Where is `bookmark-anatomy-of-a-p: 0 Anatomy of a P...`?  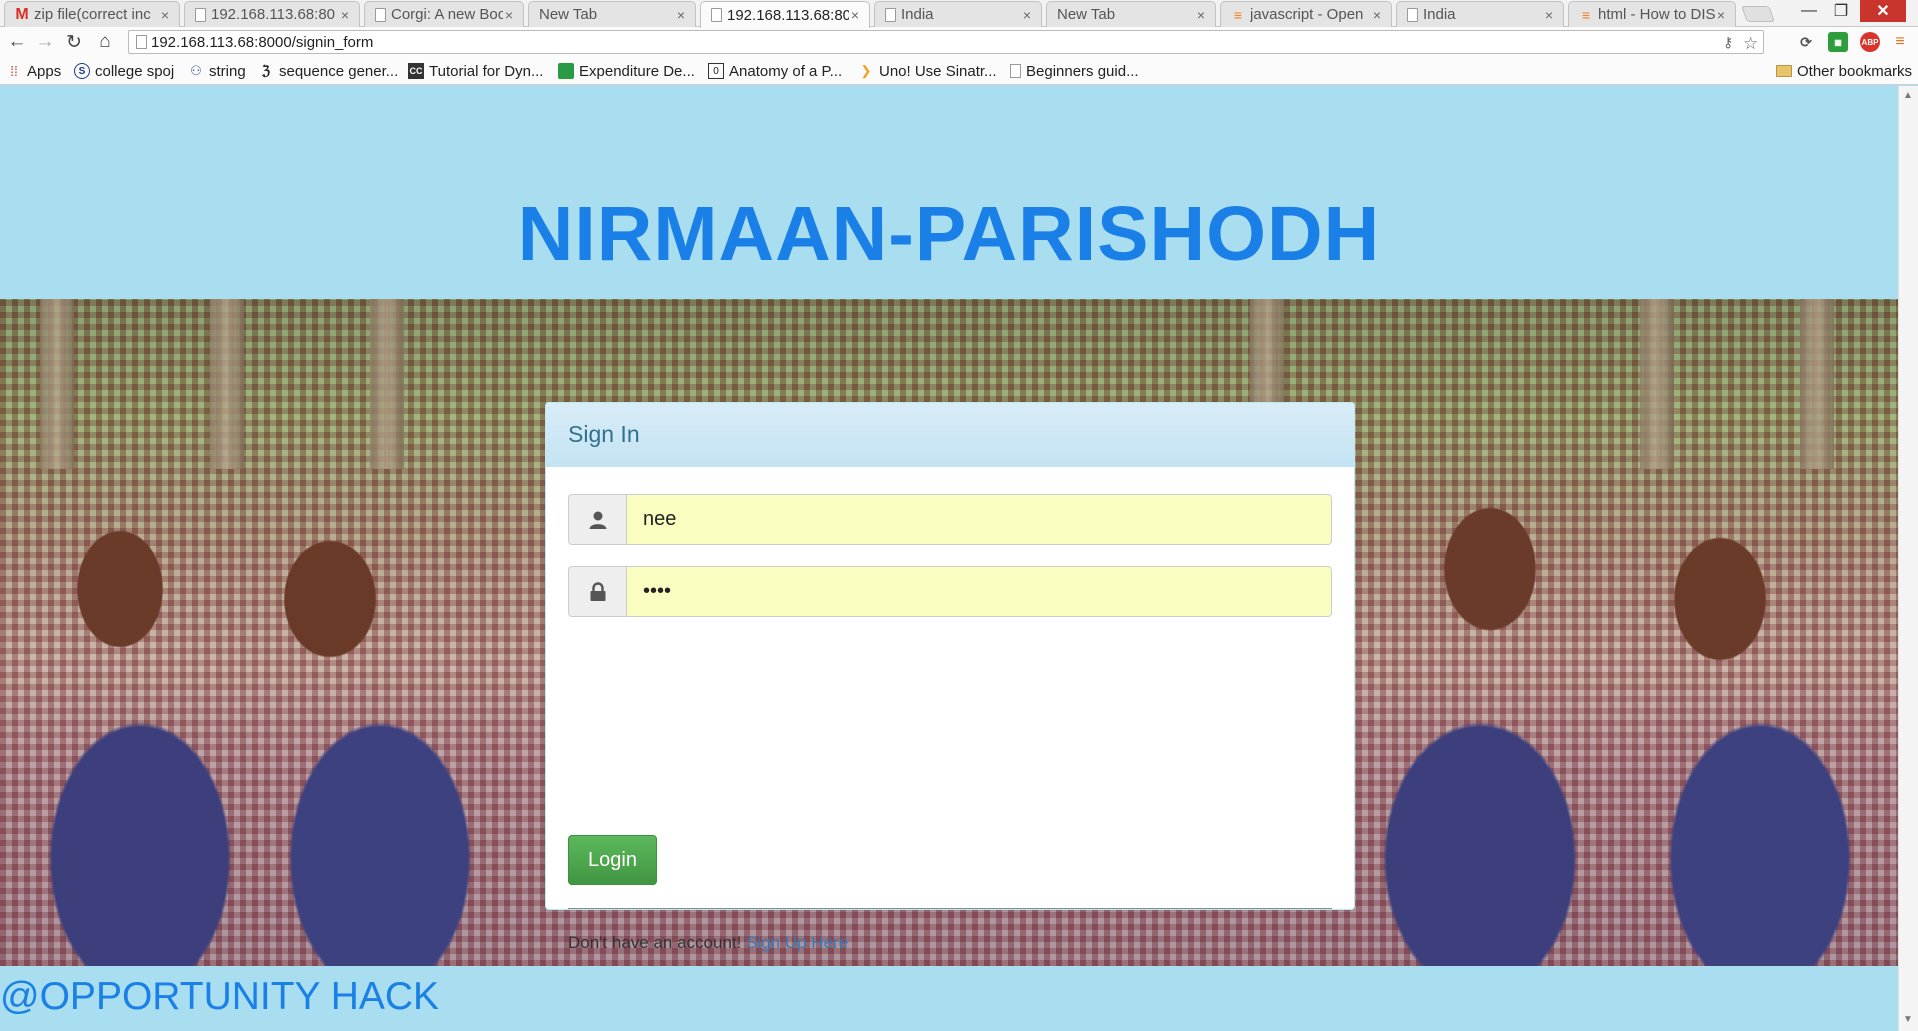 bookmark-anatomy-of-a-p: 0 Anatomy of a P... is located at coordinates (775, 71).